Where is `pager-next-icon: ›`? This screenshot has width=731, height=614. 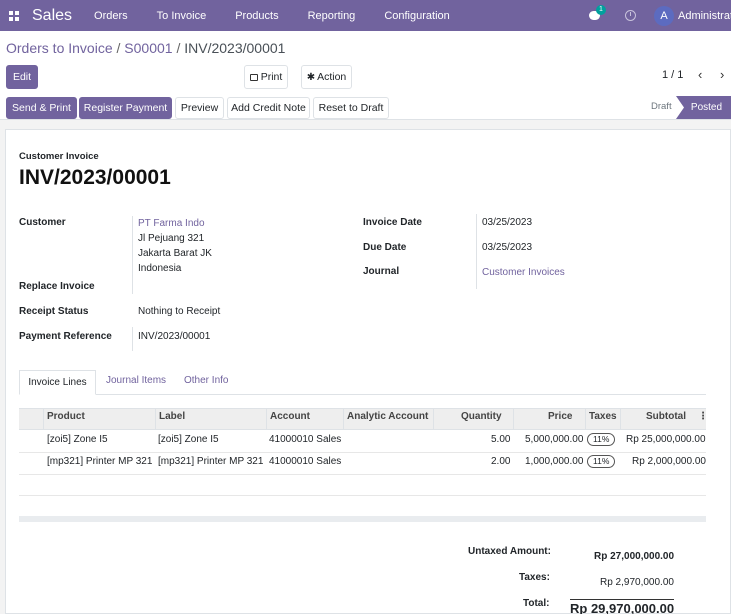 pager-next-icon: › is located at coordinates (722, 74).